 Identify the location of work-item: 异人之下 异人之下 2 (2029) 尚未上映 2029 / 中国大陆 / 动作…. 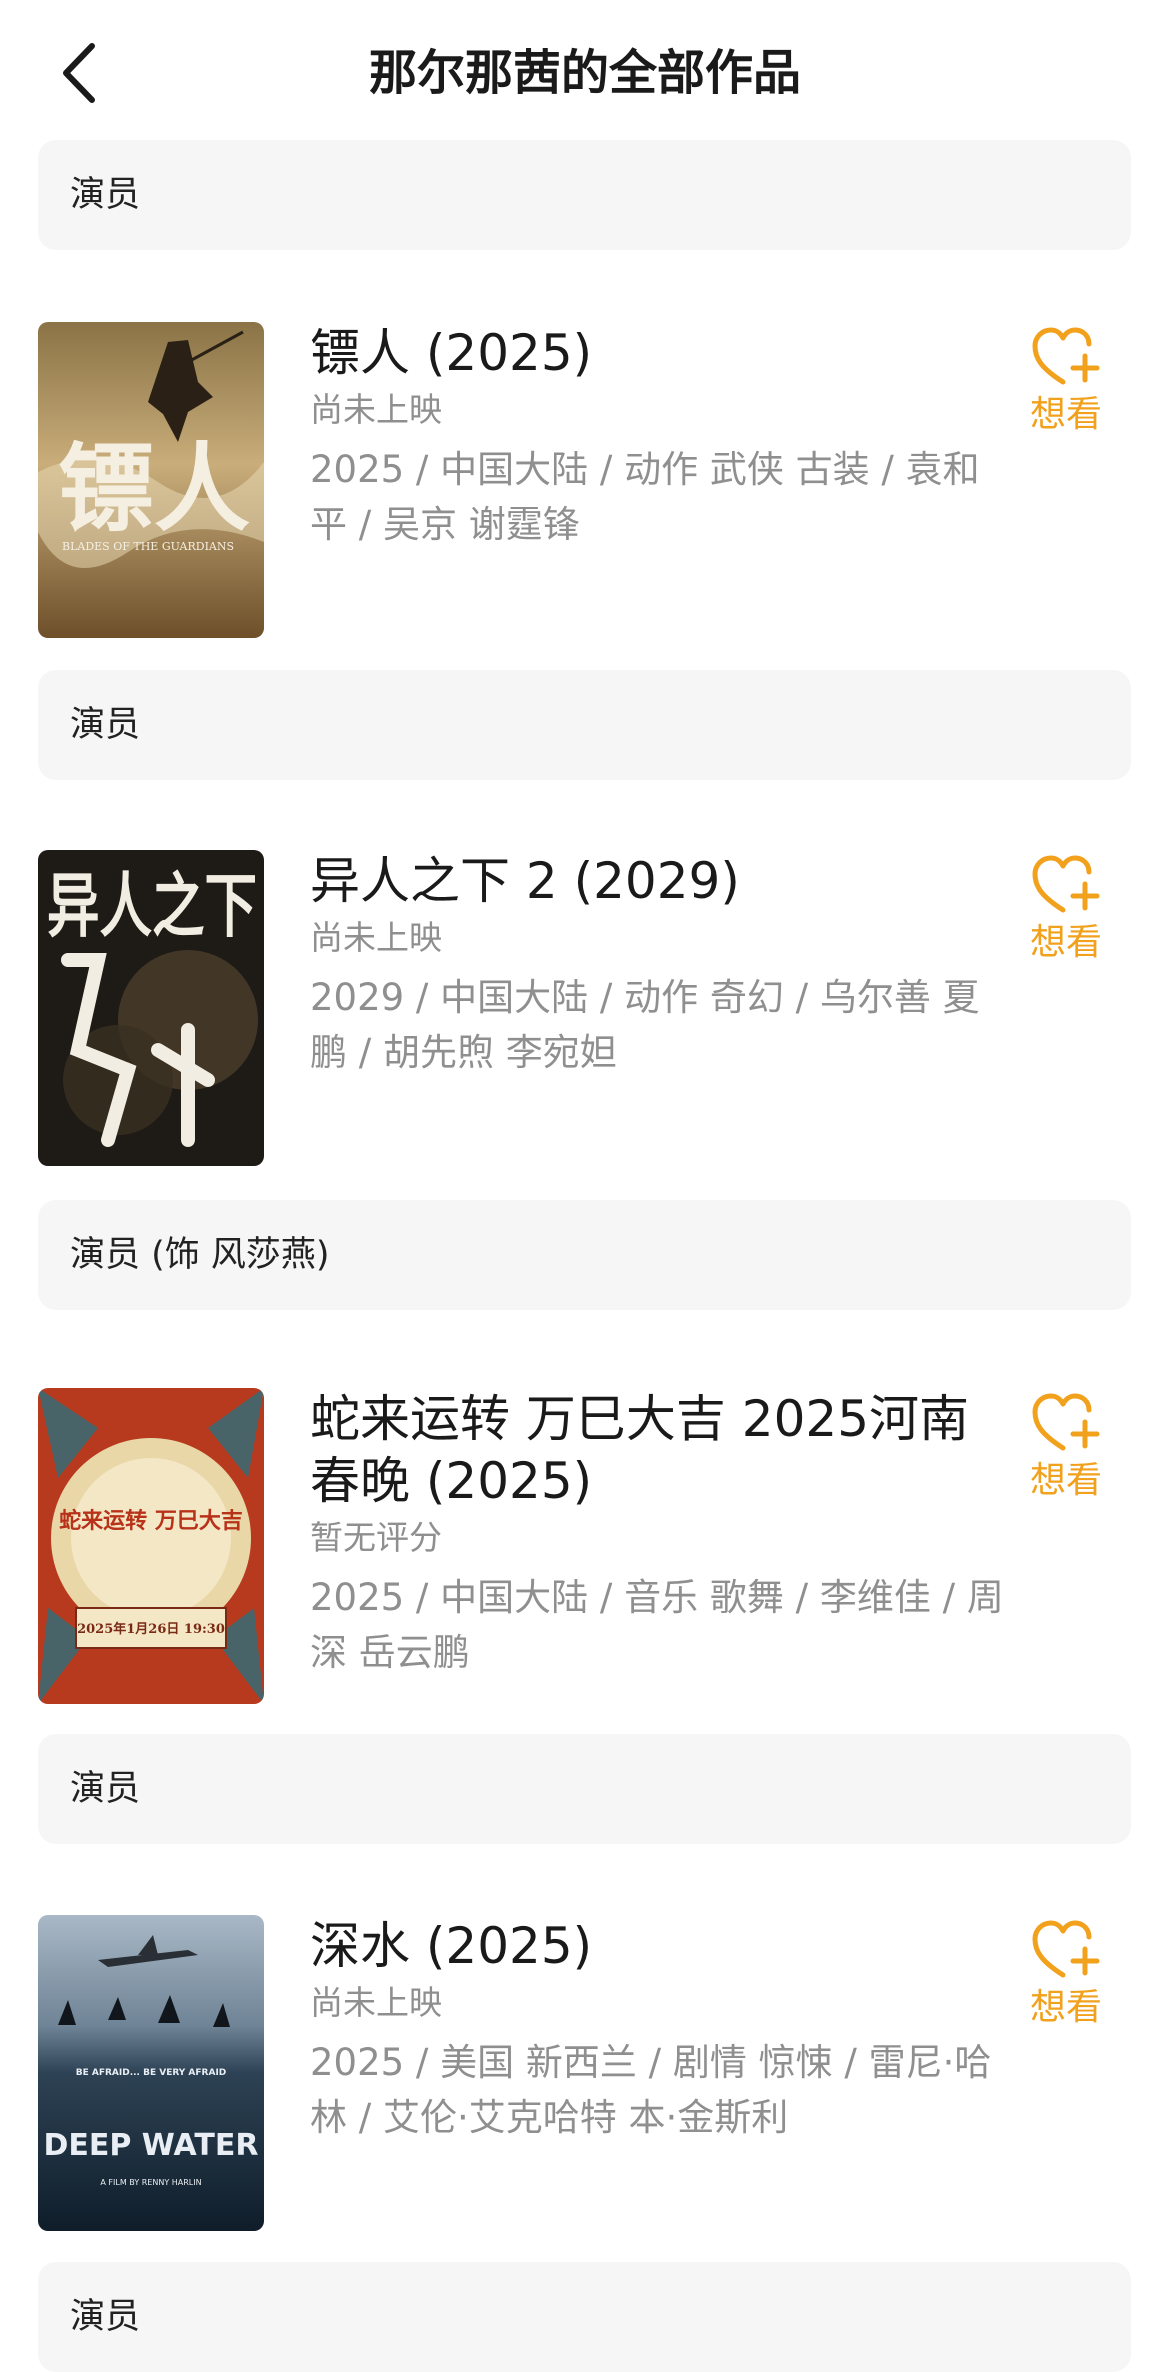
(584, 1008).